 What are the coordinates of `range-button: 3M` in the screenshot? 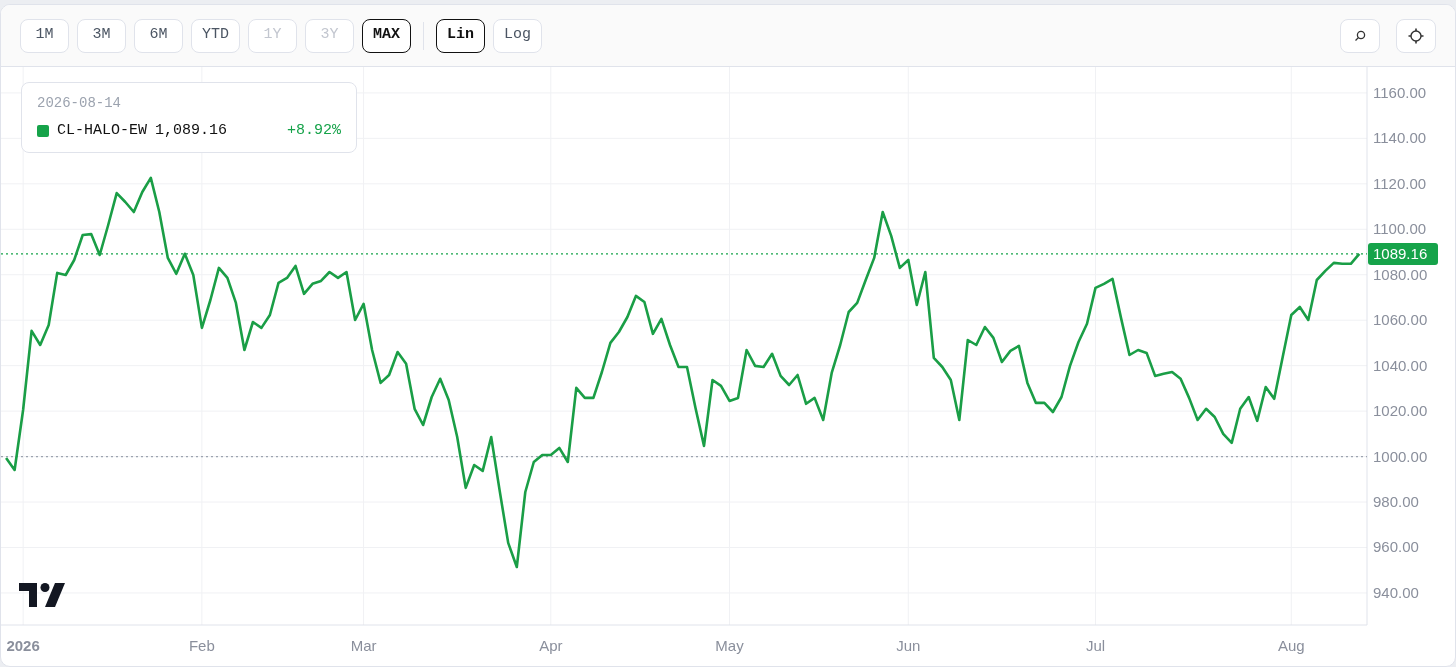 It's located at (101, 35).